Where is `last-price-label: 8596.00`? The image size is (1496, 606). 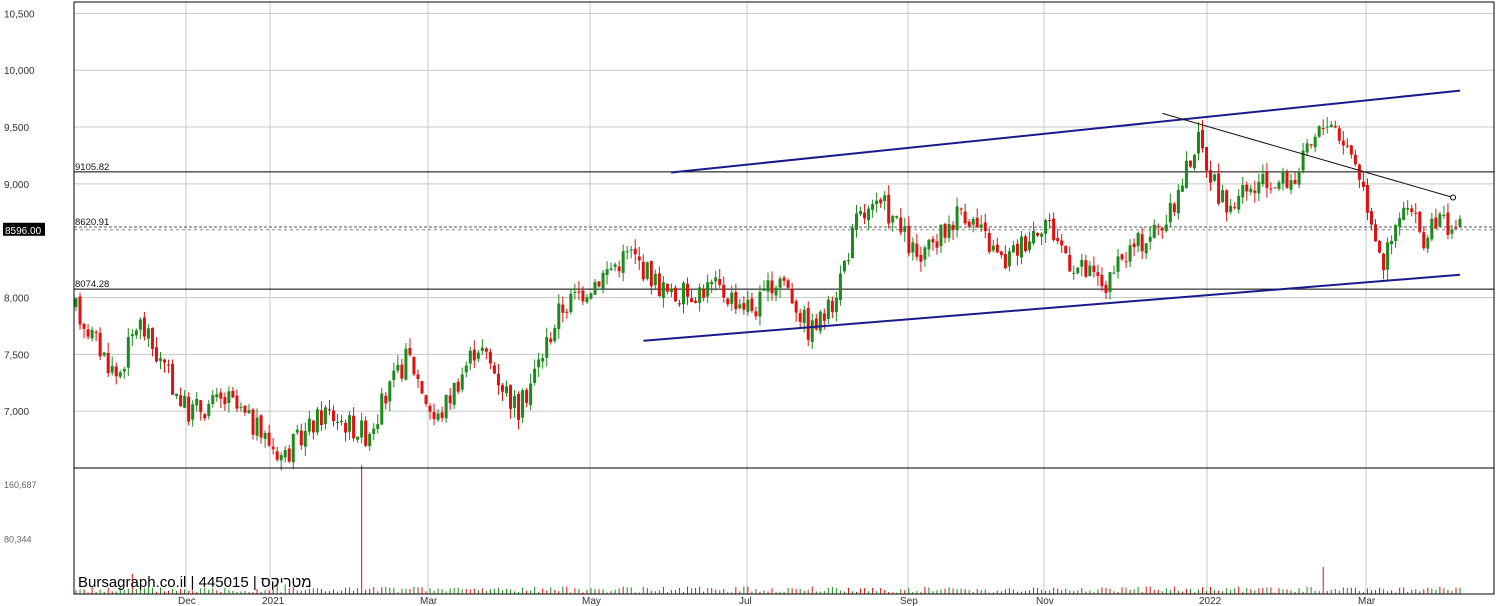
last-price-label: 8596.00 is located at coordinates (23, 231).